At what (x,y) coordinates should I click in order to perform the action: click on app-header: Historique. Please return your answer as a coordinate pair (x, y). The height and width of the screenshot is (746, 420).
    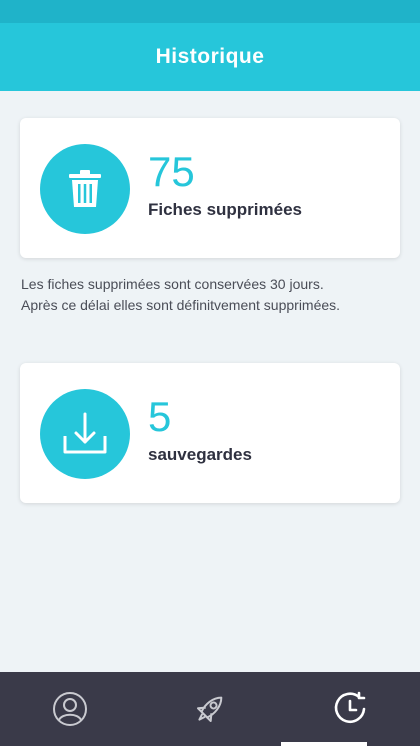
    Looking at the image, I should click on (210, 57).